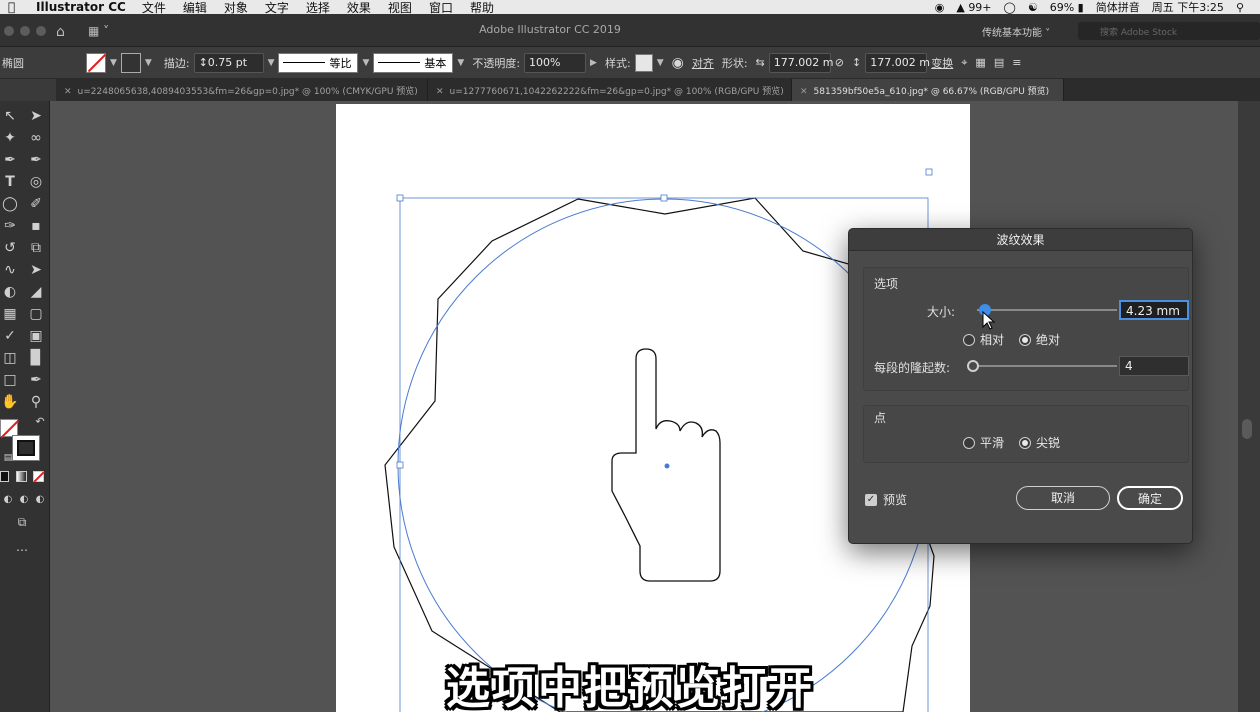  Describe the element at coordinates (1247, 429) in the screenshot. I see `scrollbar-thumb` at that location.